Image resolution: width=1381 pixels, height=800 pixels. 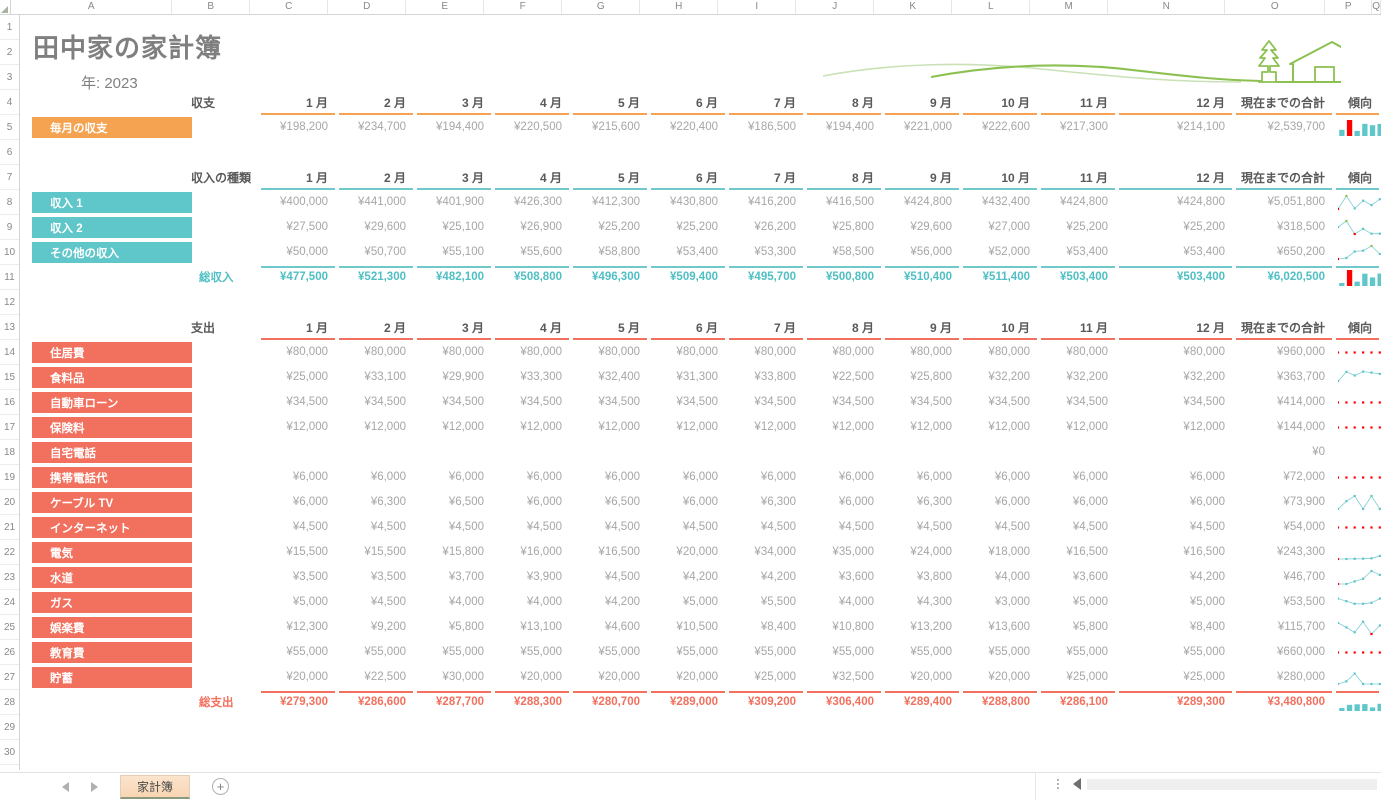 What do you see at coordinates (1284, 377) in the screenshot?
I see `row-total-cell: ¥363,700` at bounding box center [1284, 377].